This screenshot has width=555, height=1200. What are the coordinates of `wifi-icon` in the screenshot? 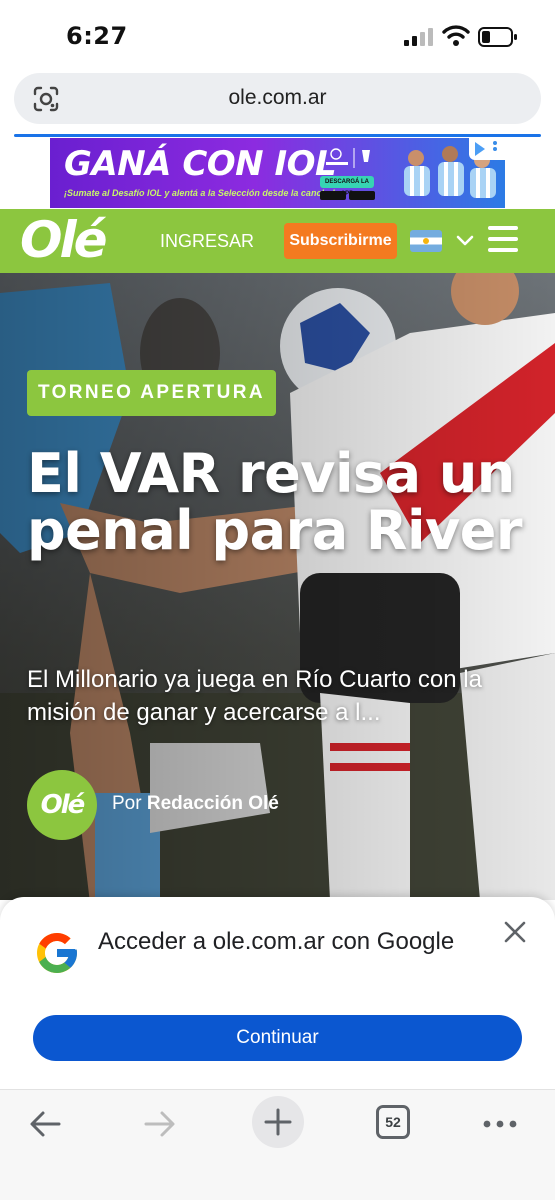 It's located at (456, 35).